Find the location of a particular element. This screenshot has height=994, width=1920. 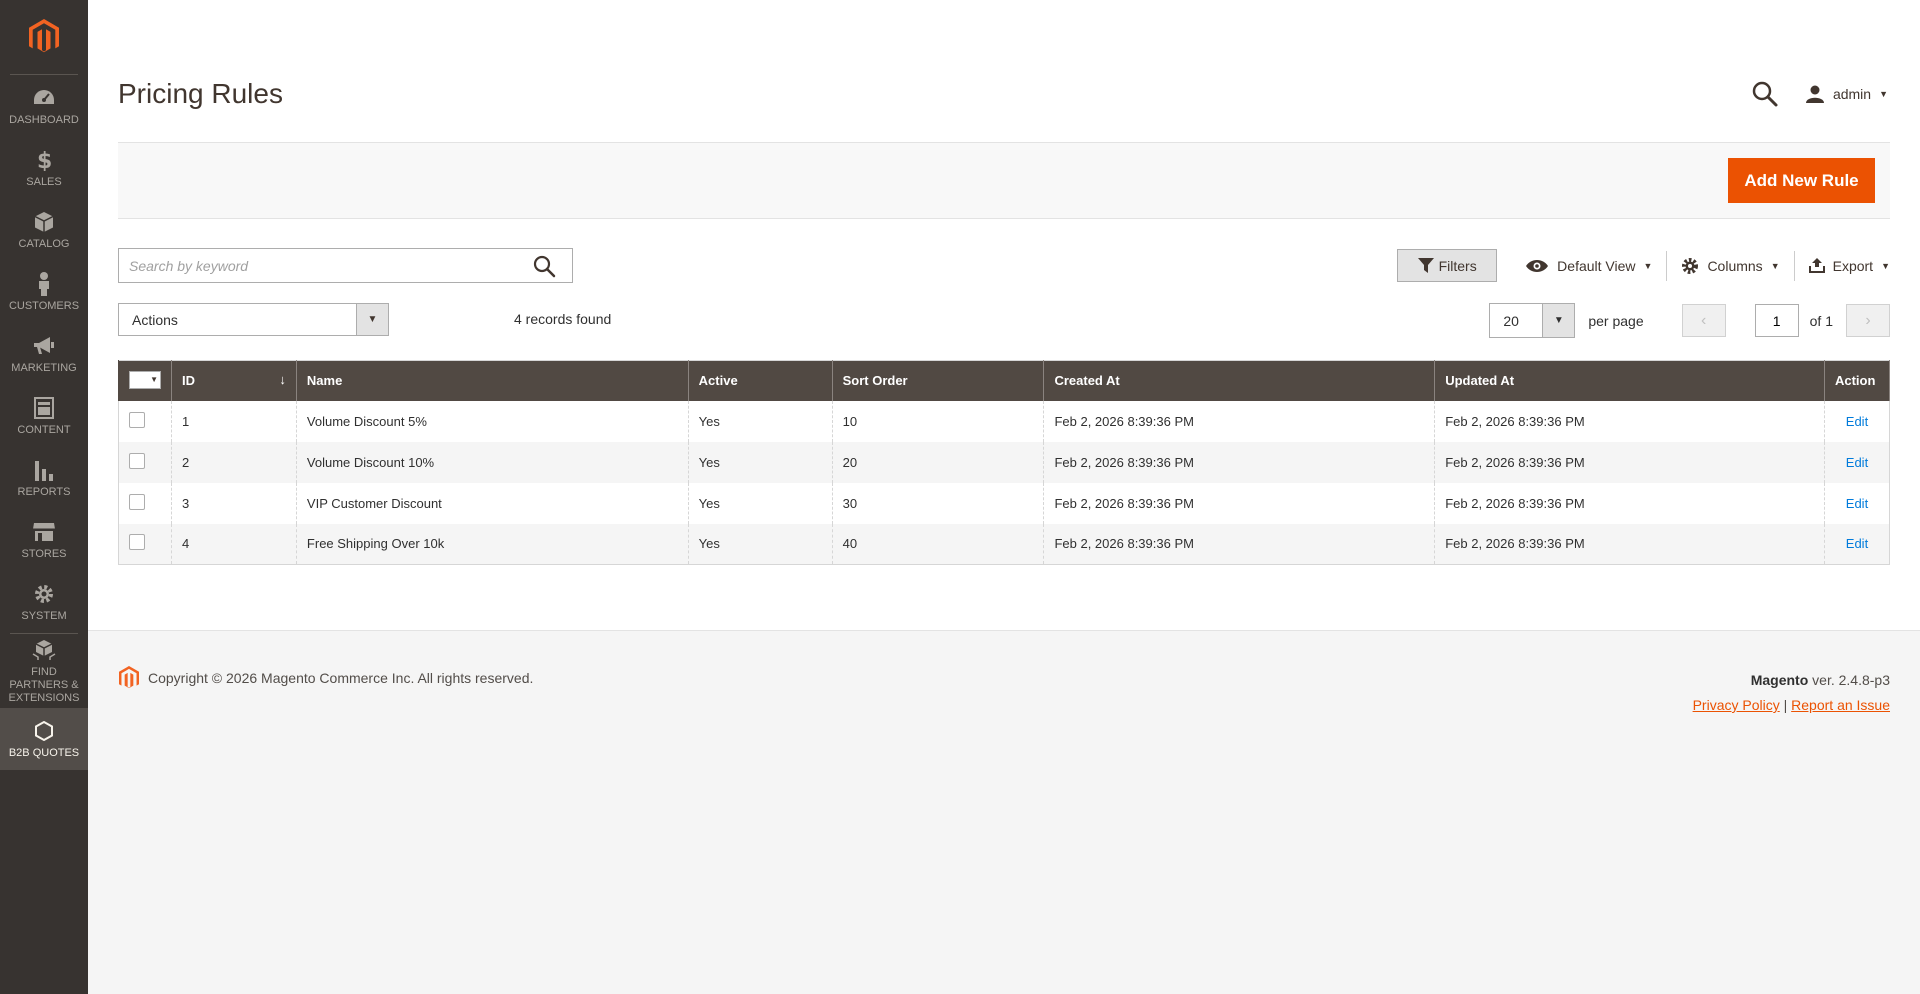

add-new-rule-button: Add New Rule is located at coordinates (1801, 180).